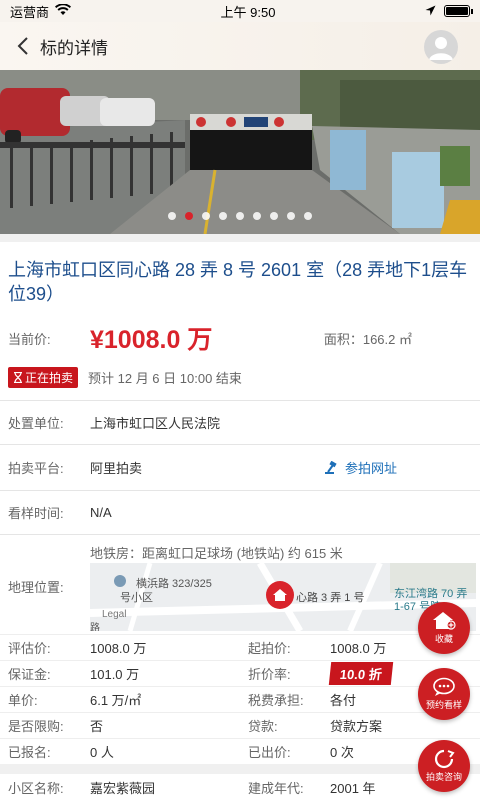  Describe the element at coordinates (240, 467) in the screenshot. I see `platform-row: 拍卖平台: 阿里拍卖 参拍网址` at that location.